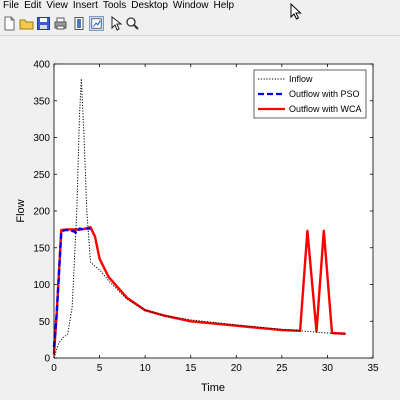 This screenshot has width=400, height=400. I want to click on legend-label-pso: Outflow with PSO, so click(324, 94).